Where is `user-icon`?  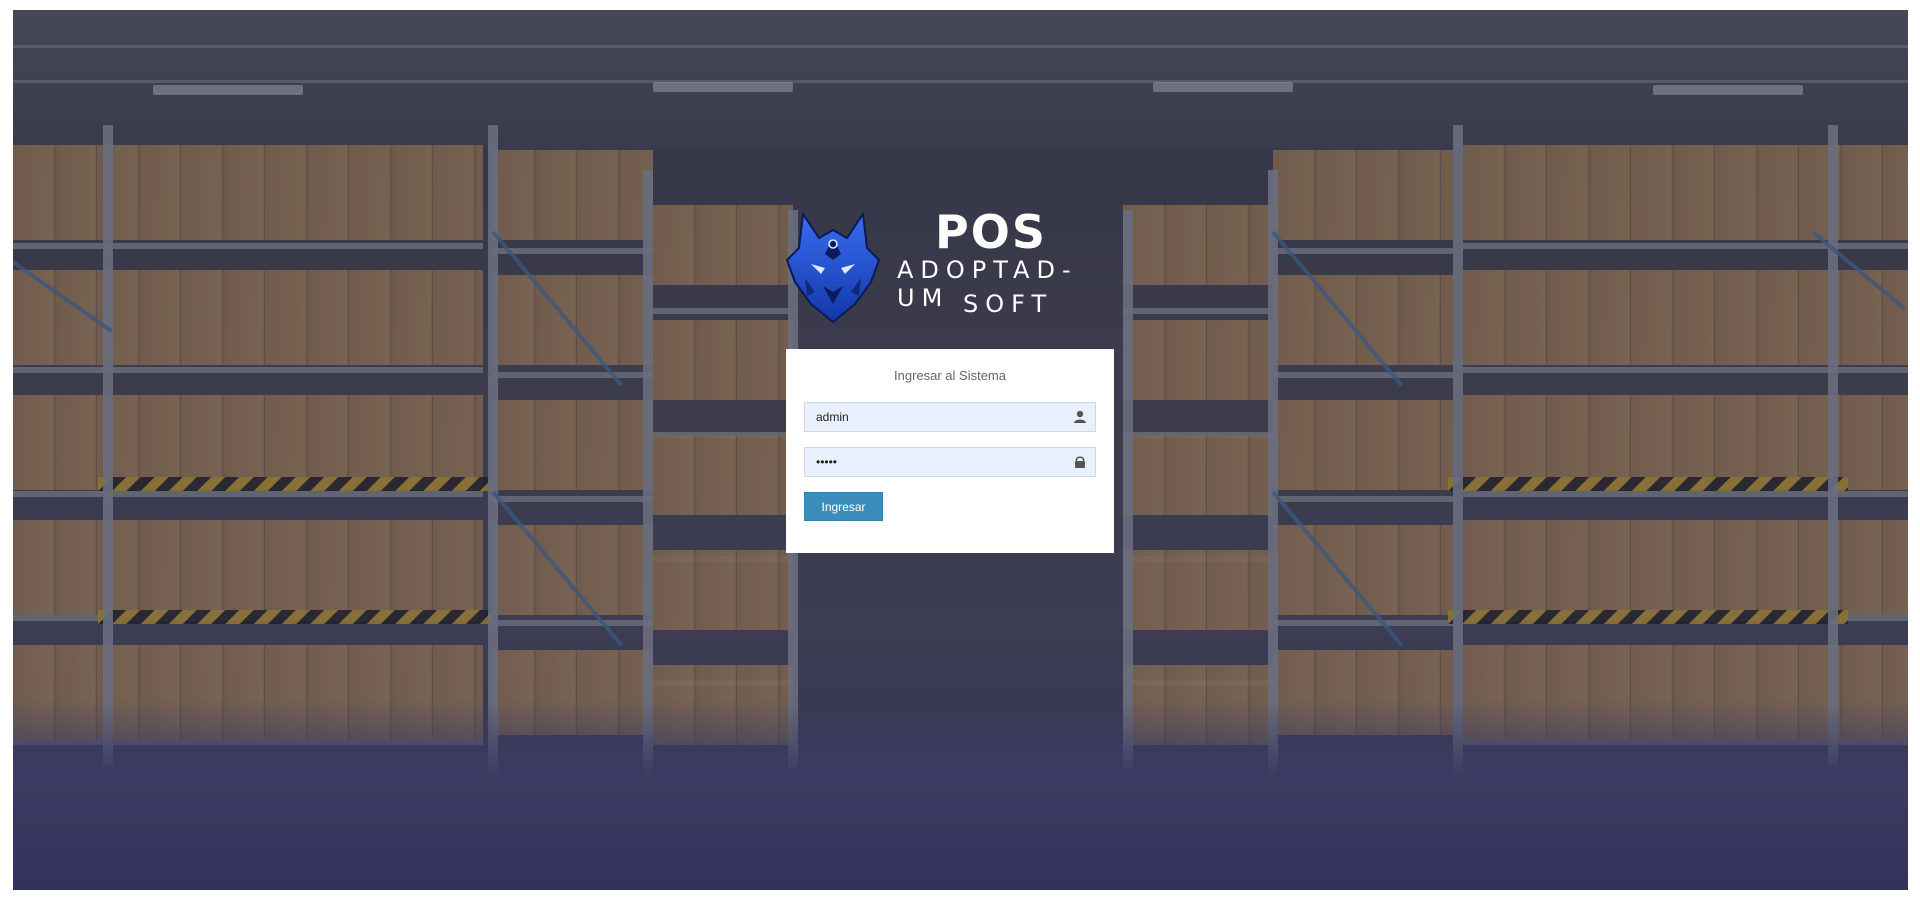 user-icon is located at coordinates (1080, 416).